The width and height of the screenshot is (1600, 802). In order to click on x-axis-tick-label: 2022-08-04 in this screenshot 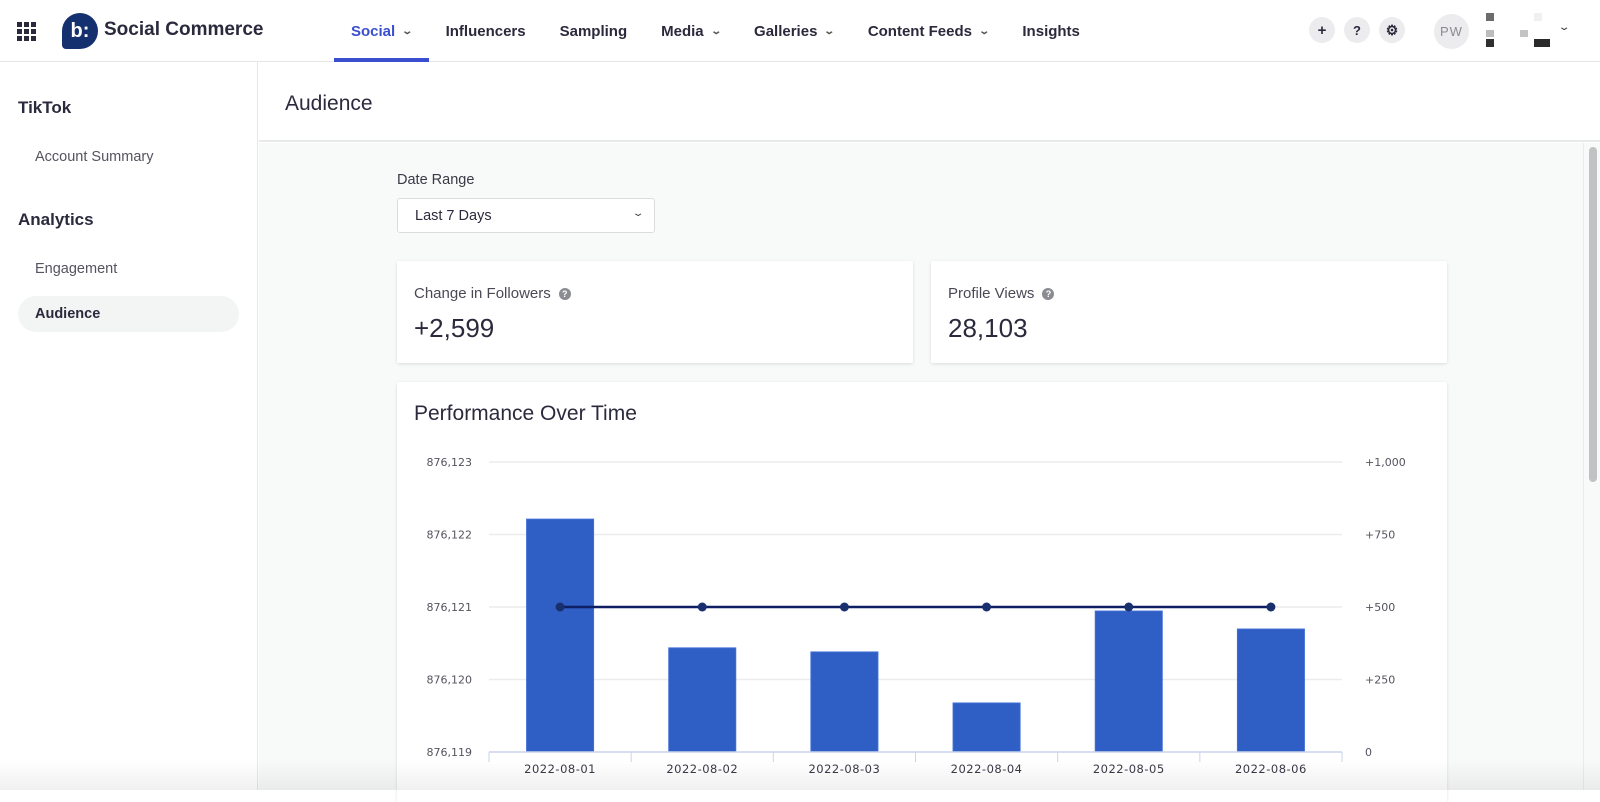, I will do `click(987, 769)`.